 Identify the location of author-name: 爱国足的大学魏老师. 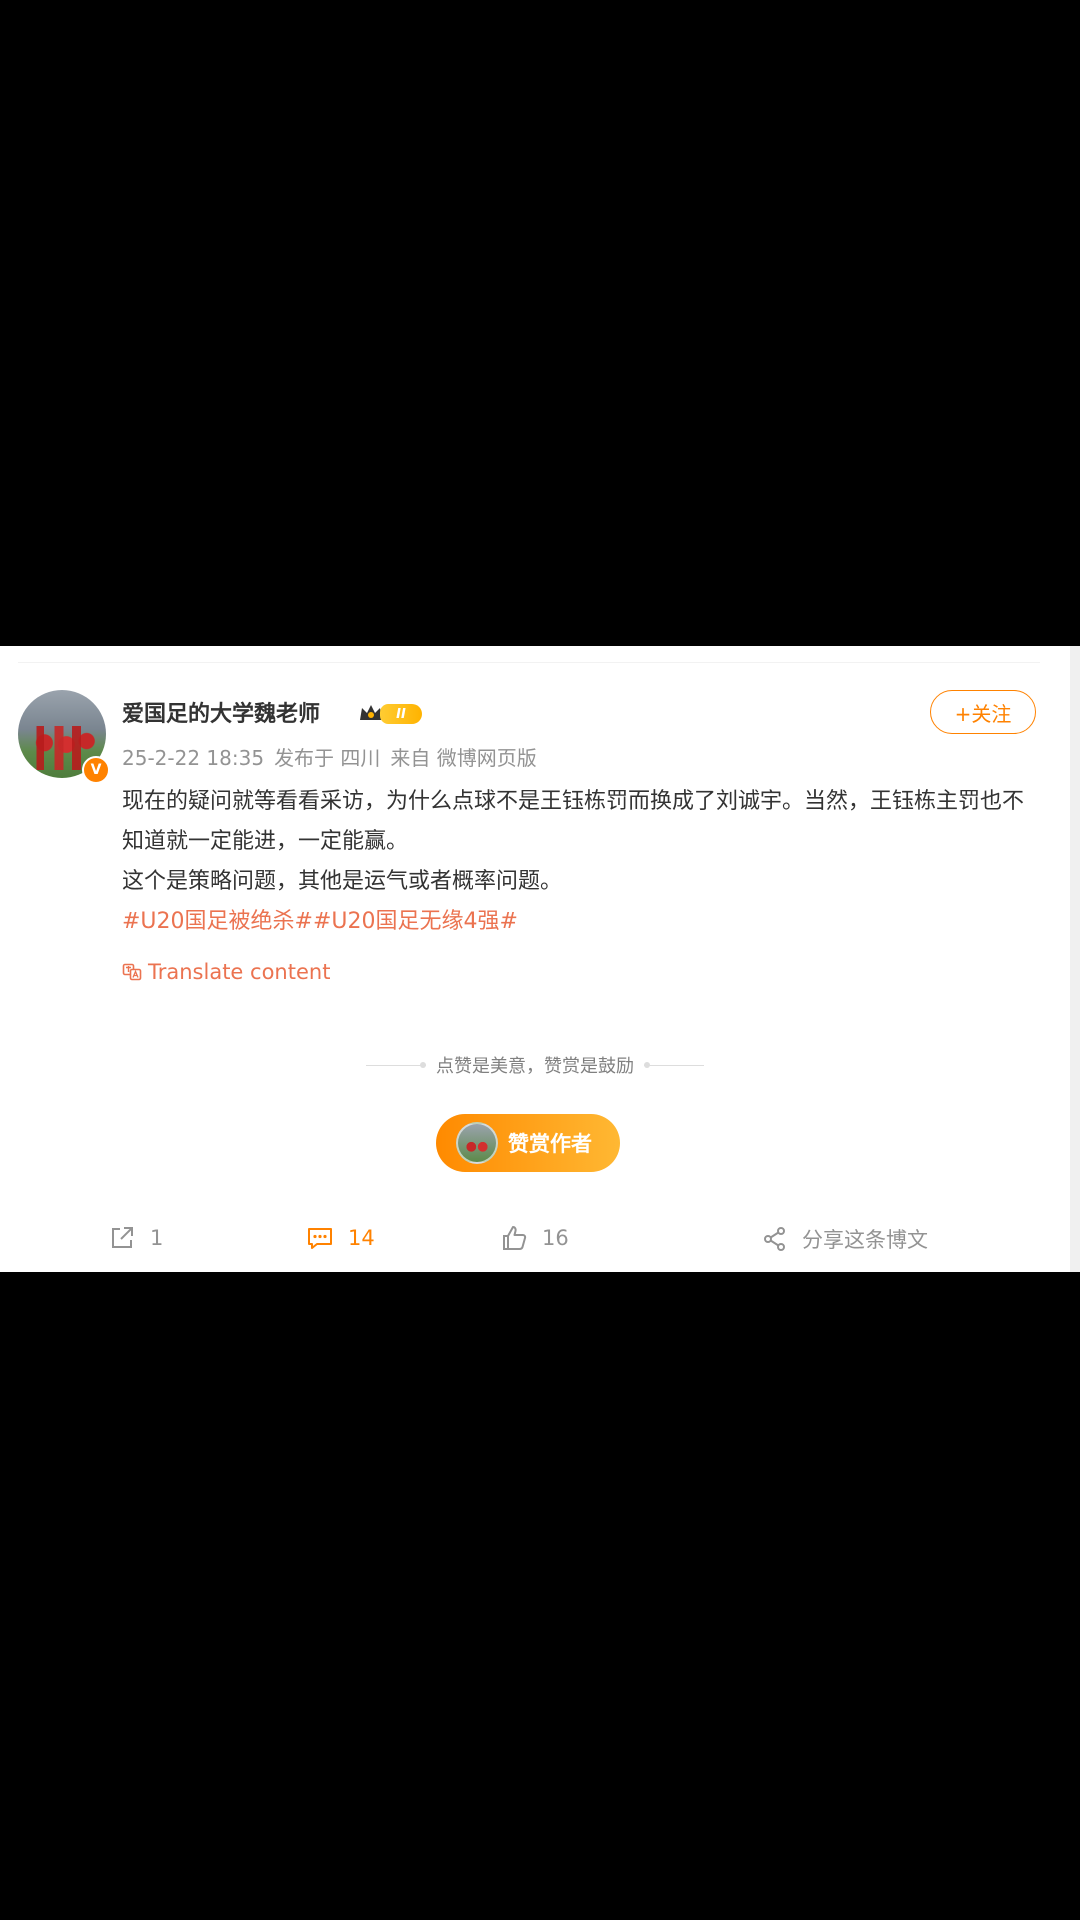
(221, 712).